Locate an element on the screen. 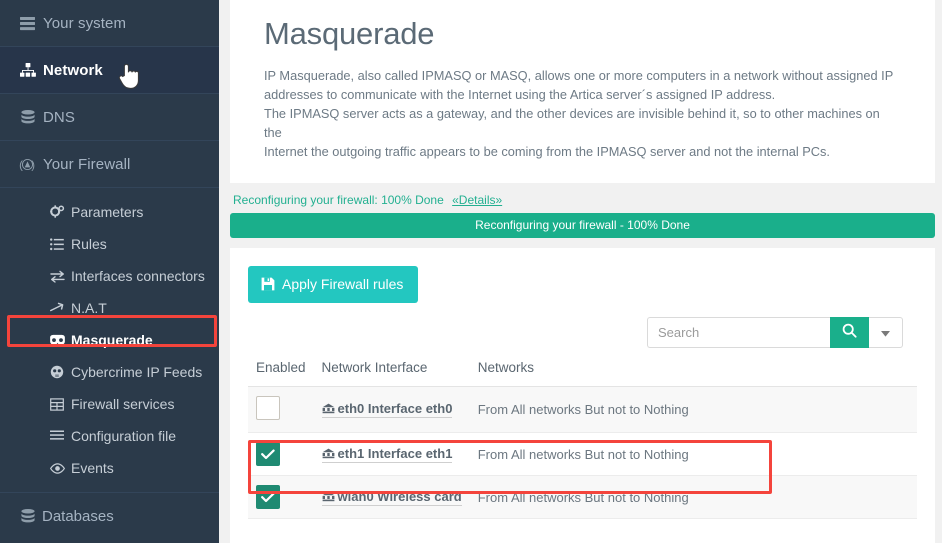 The width and height of the screenshot is (942, 543). search-options-dropdown is located at coordinates (886, 332).